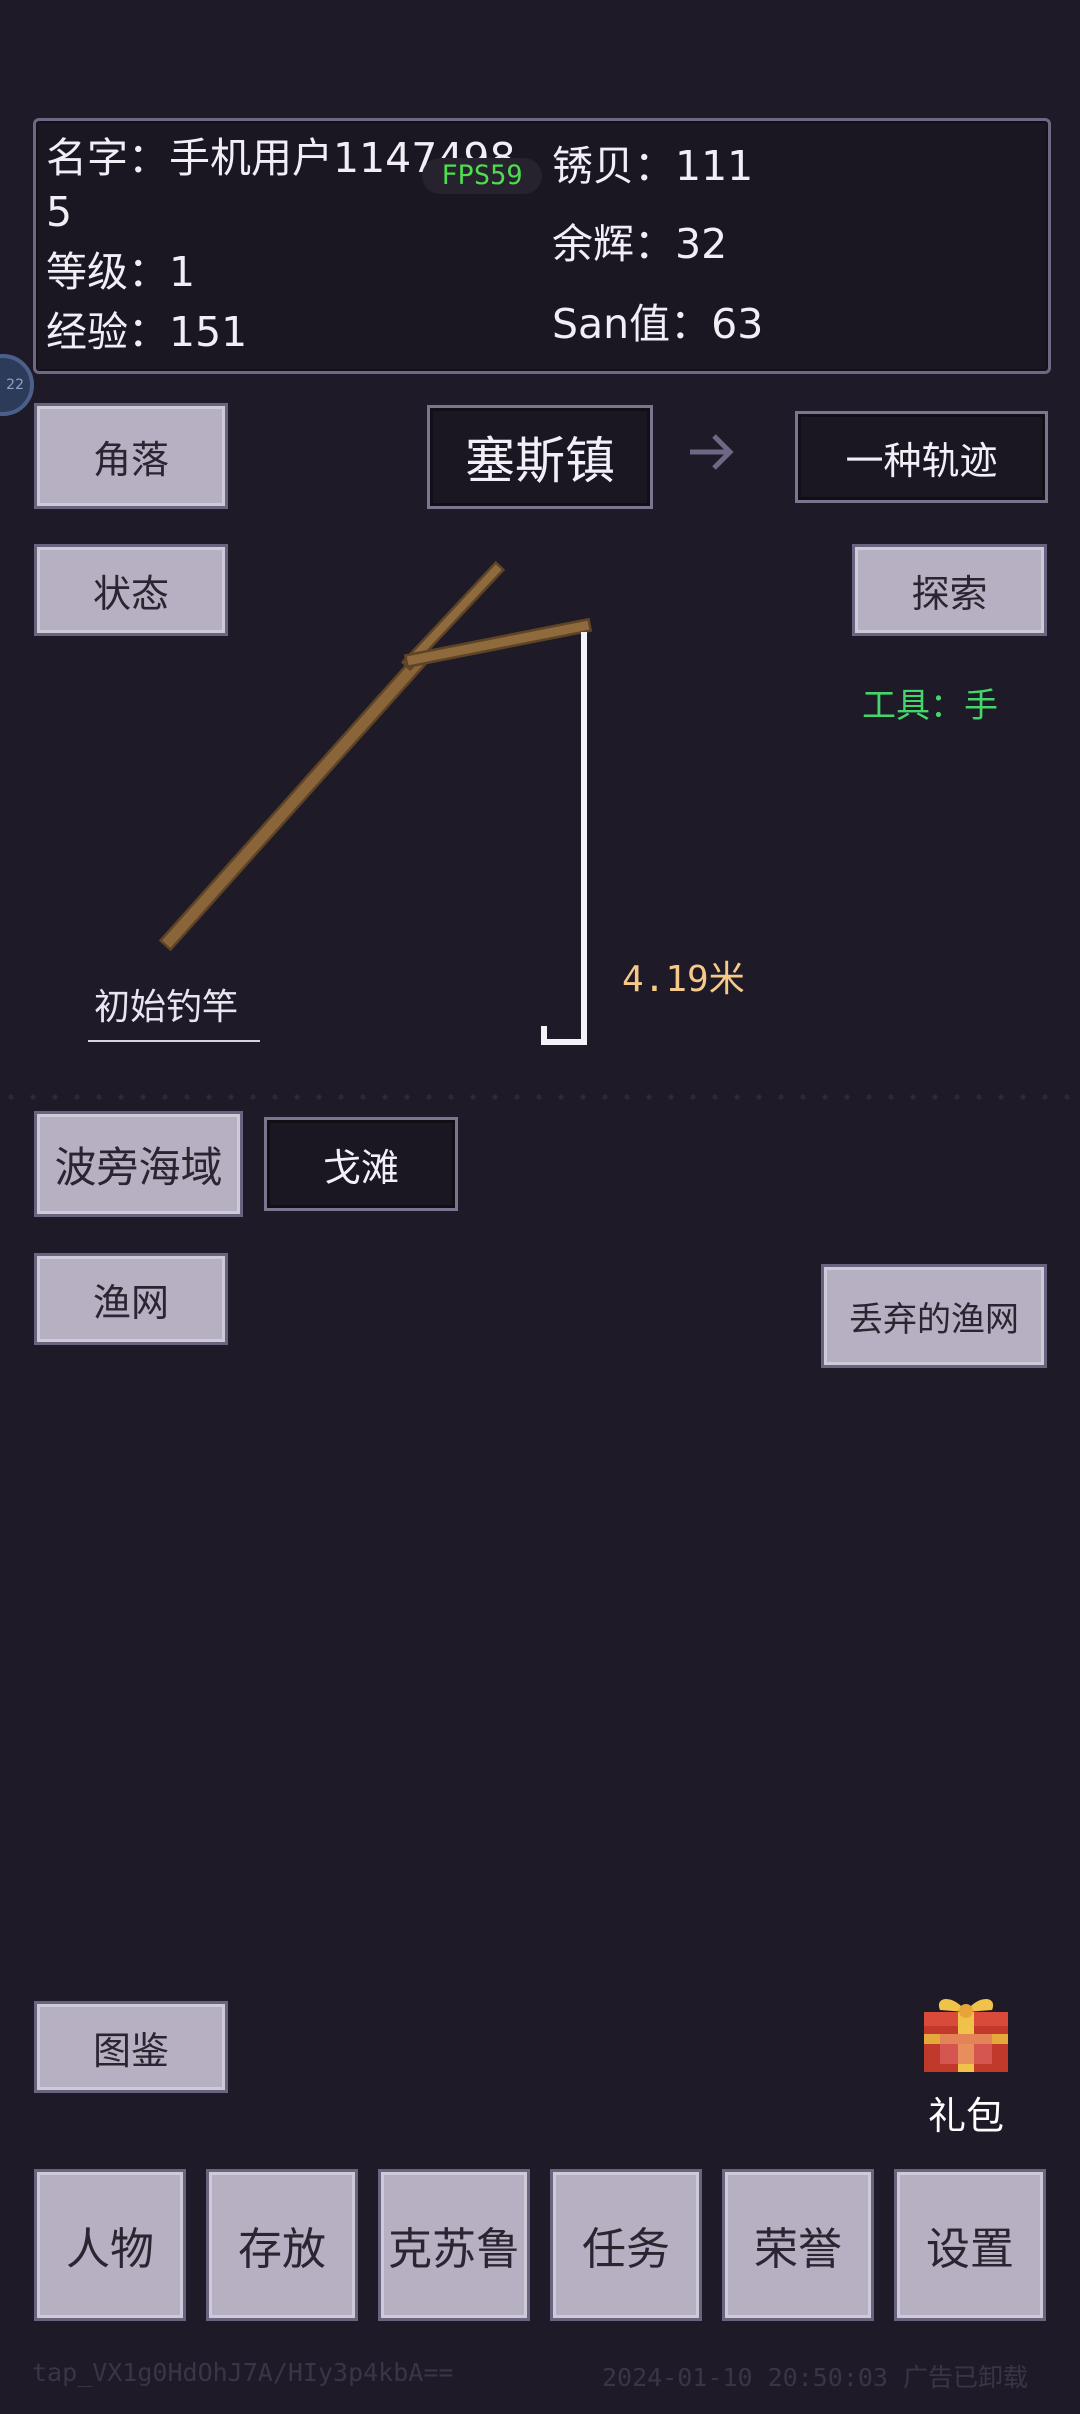 The width and height of the screenshot is (1080, 2414). I want to click on rod-name-underline, so click(174, 1041).